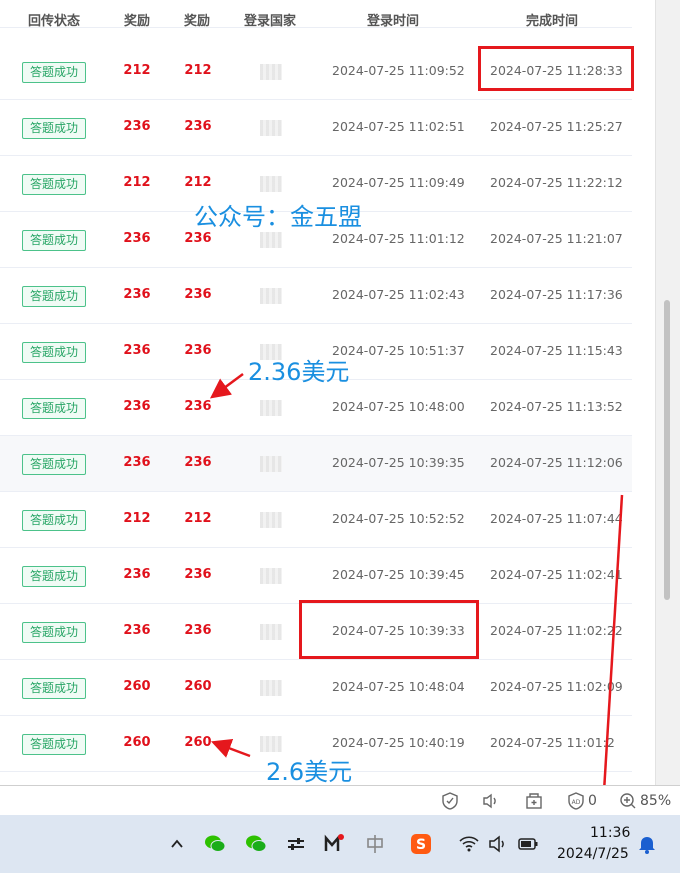  I want to click on taskbar: S 11:36 2024/7/25, so click(340, 844).